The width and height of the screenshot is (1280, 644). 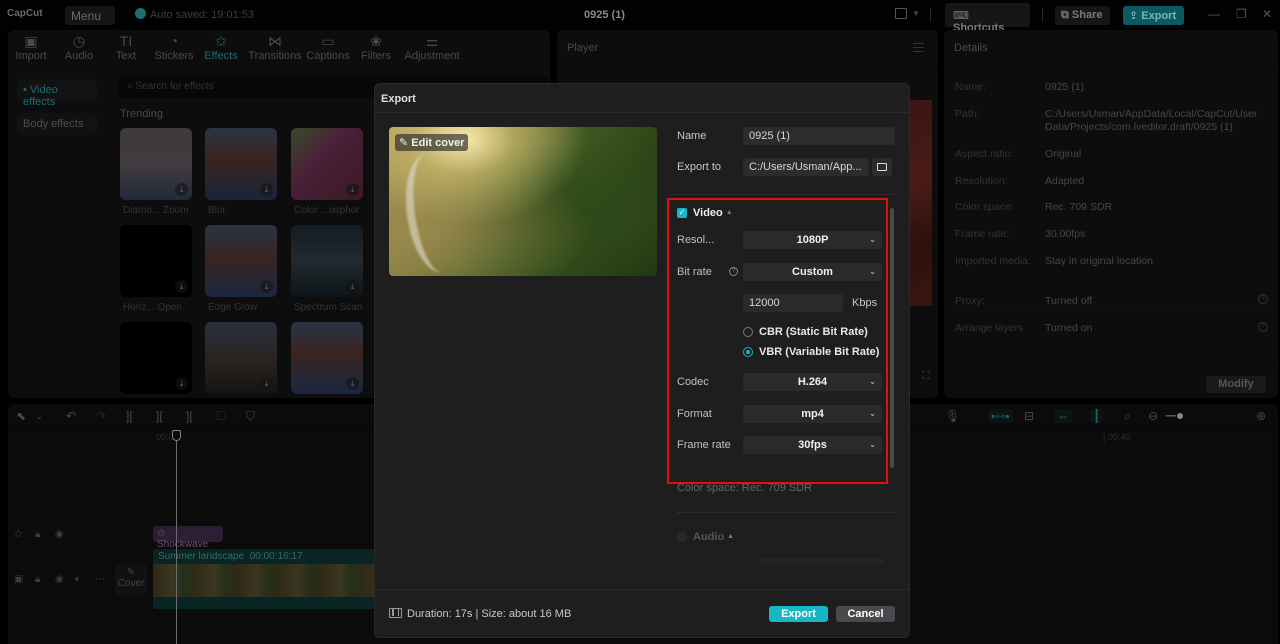 I want to click on delete-icon: ☐, so click(x=221, y=416).